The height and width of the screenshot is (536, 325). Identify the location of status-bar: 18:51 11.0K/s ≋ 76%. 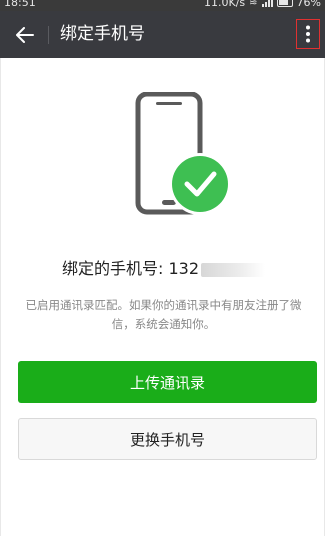
(162, 5).